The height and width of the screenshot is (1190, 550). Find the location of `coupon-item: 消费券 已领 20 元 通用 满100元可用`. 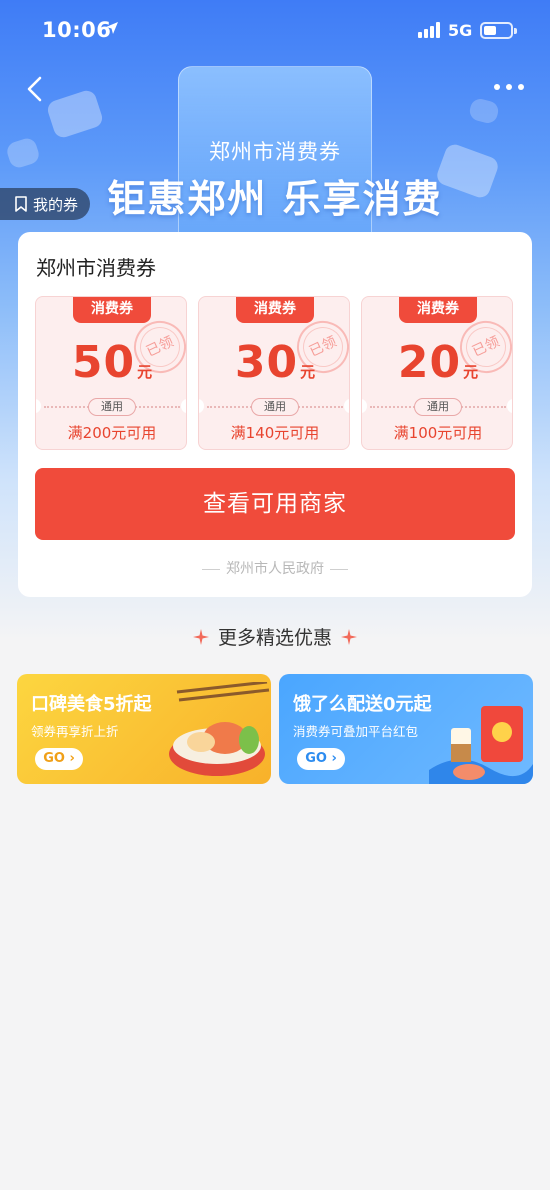

coupon-item: 消费券 已领 20 元 通用 满100元可用 is located at coordinates (437, 373).